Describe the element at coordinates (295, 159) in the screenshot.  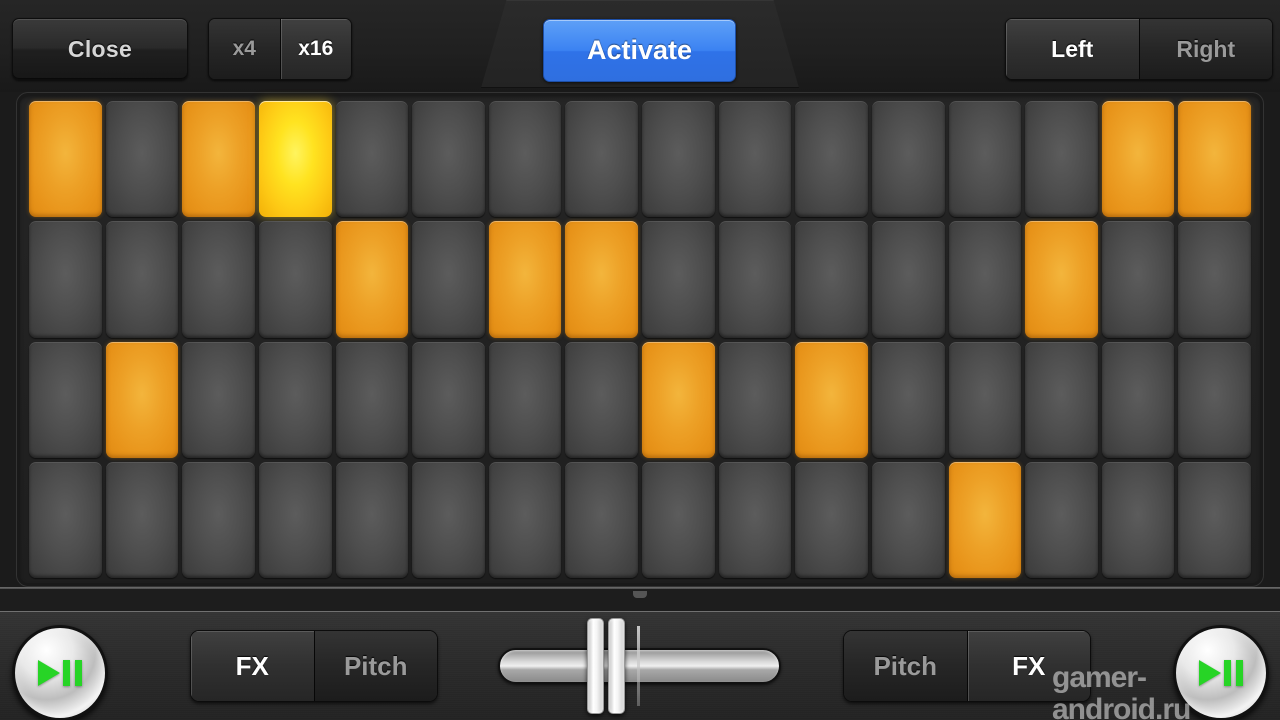
I see `step-pad-r1-c4` at that location.